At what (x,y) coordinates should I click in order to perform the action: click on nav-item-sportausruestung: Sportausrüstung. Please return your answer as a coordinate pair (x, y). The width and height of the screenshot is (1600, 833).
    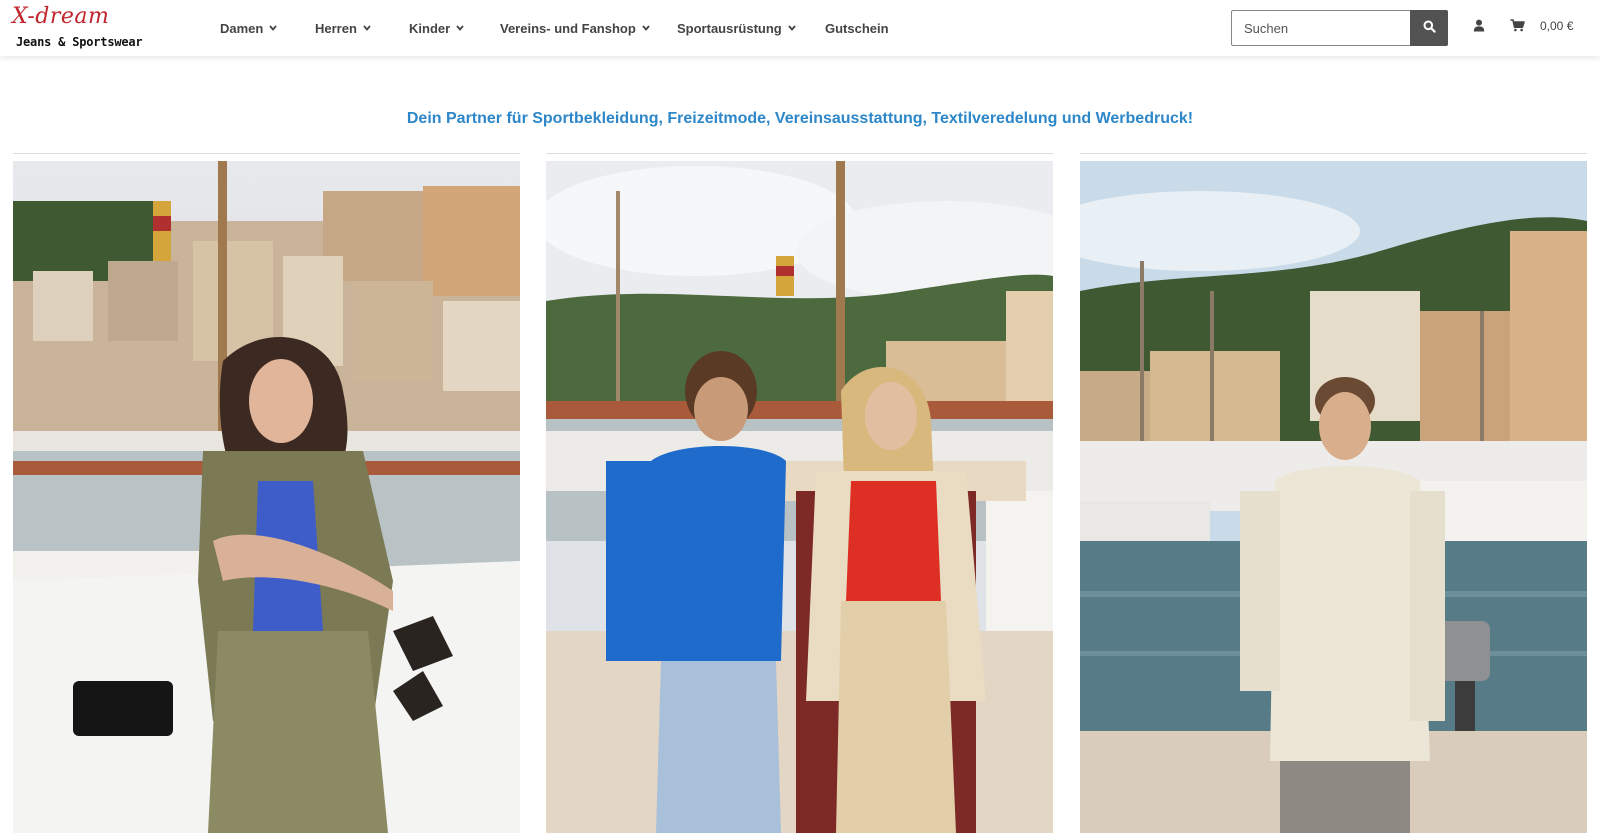
    Looking at the image, I should click on (736, 28).